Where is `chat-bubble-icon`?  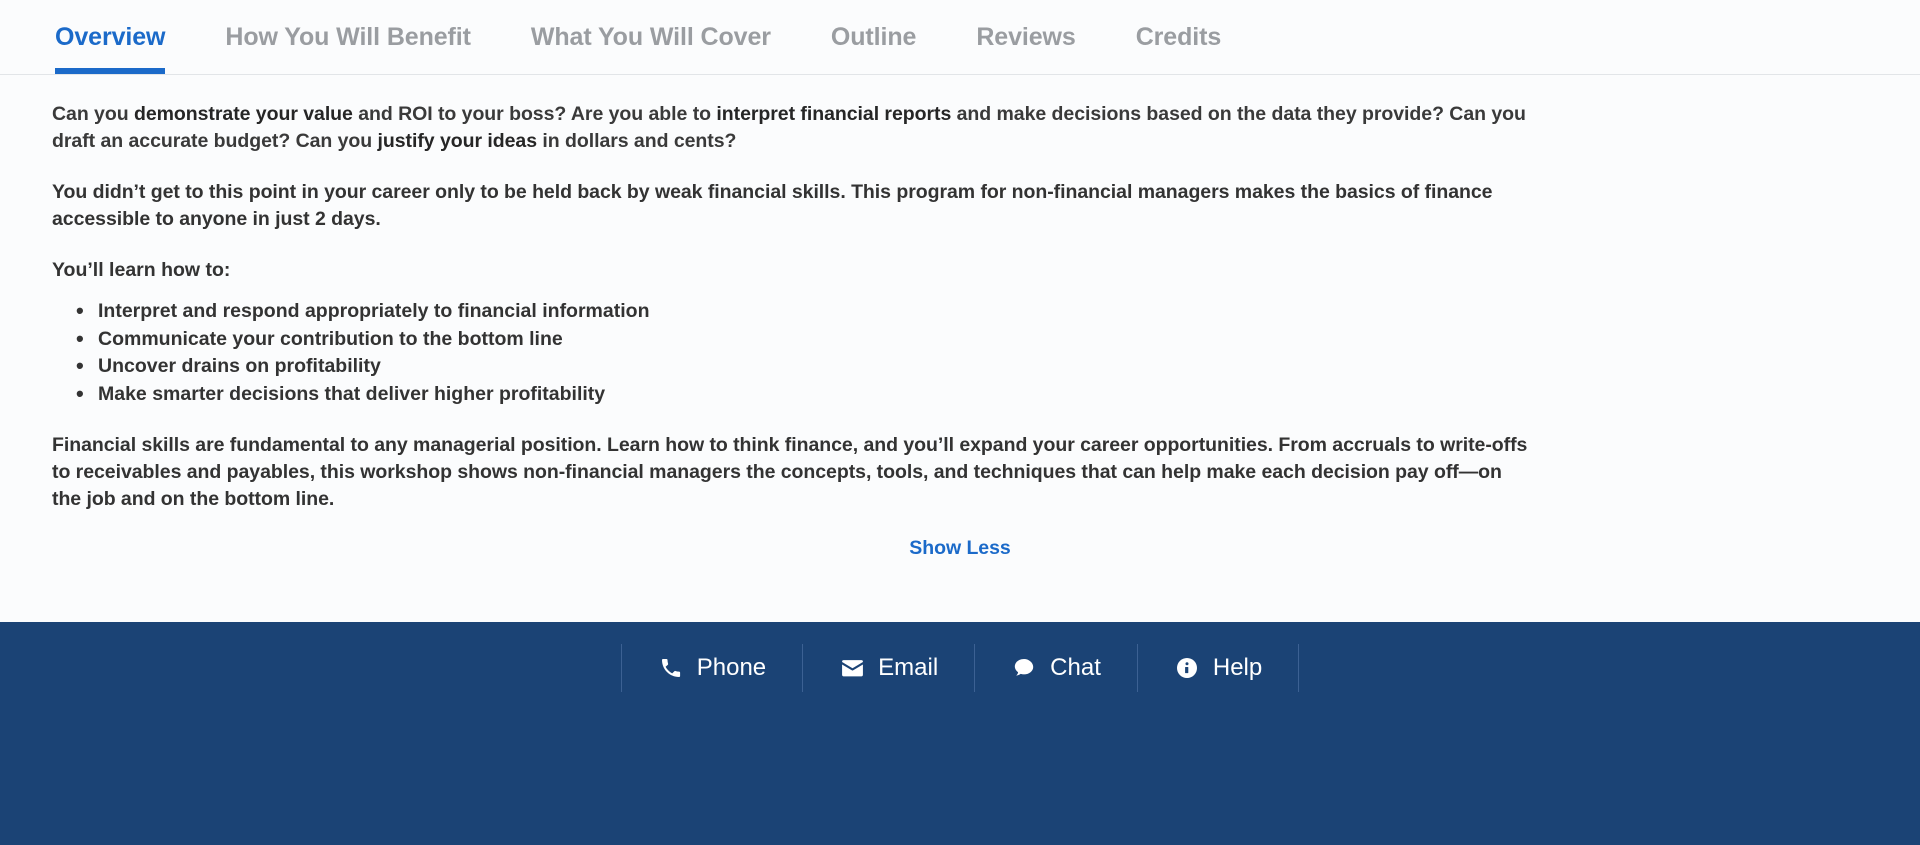 chat-bubble-icon is located at coordinates (1024, 668).